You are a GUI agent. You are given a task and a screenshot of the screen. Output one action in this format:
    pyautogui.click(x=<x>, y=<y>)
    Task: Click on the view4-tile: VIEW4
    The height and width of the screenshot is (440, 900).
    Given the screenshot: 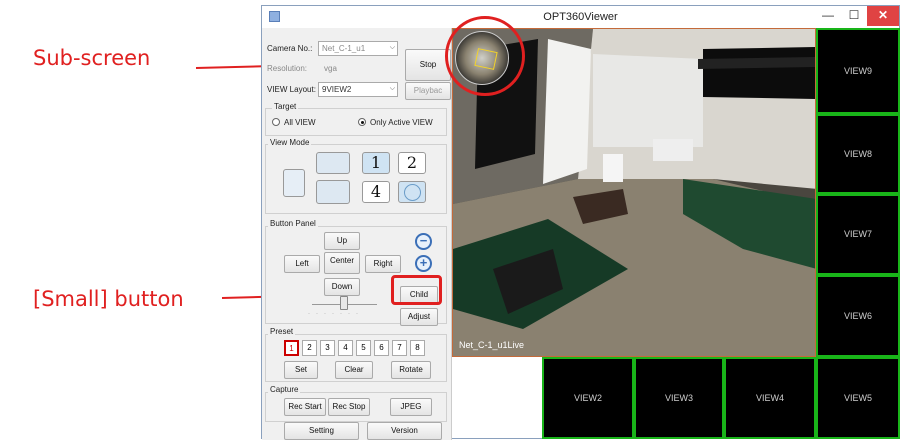 What is the action you would take?
    pyautogui.click(x=770, y=398)
    